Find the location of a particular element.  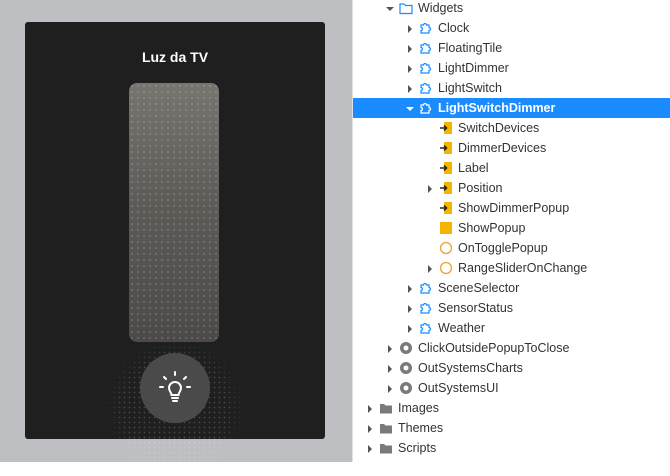

tree-item-range-slider-on-change: RangeSliderOnChange is located at coordinates (511, 268).